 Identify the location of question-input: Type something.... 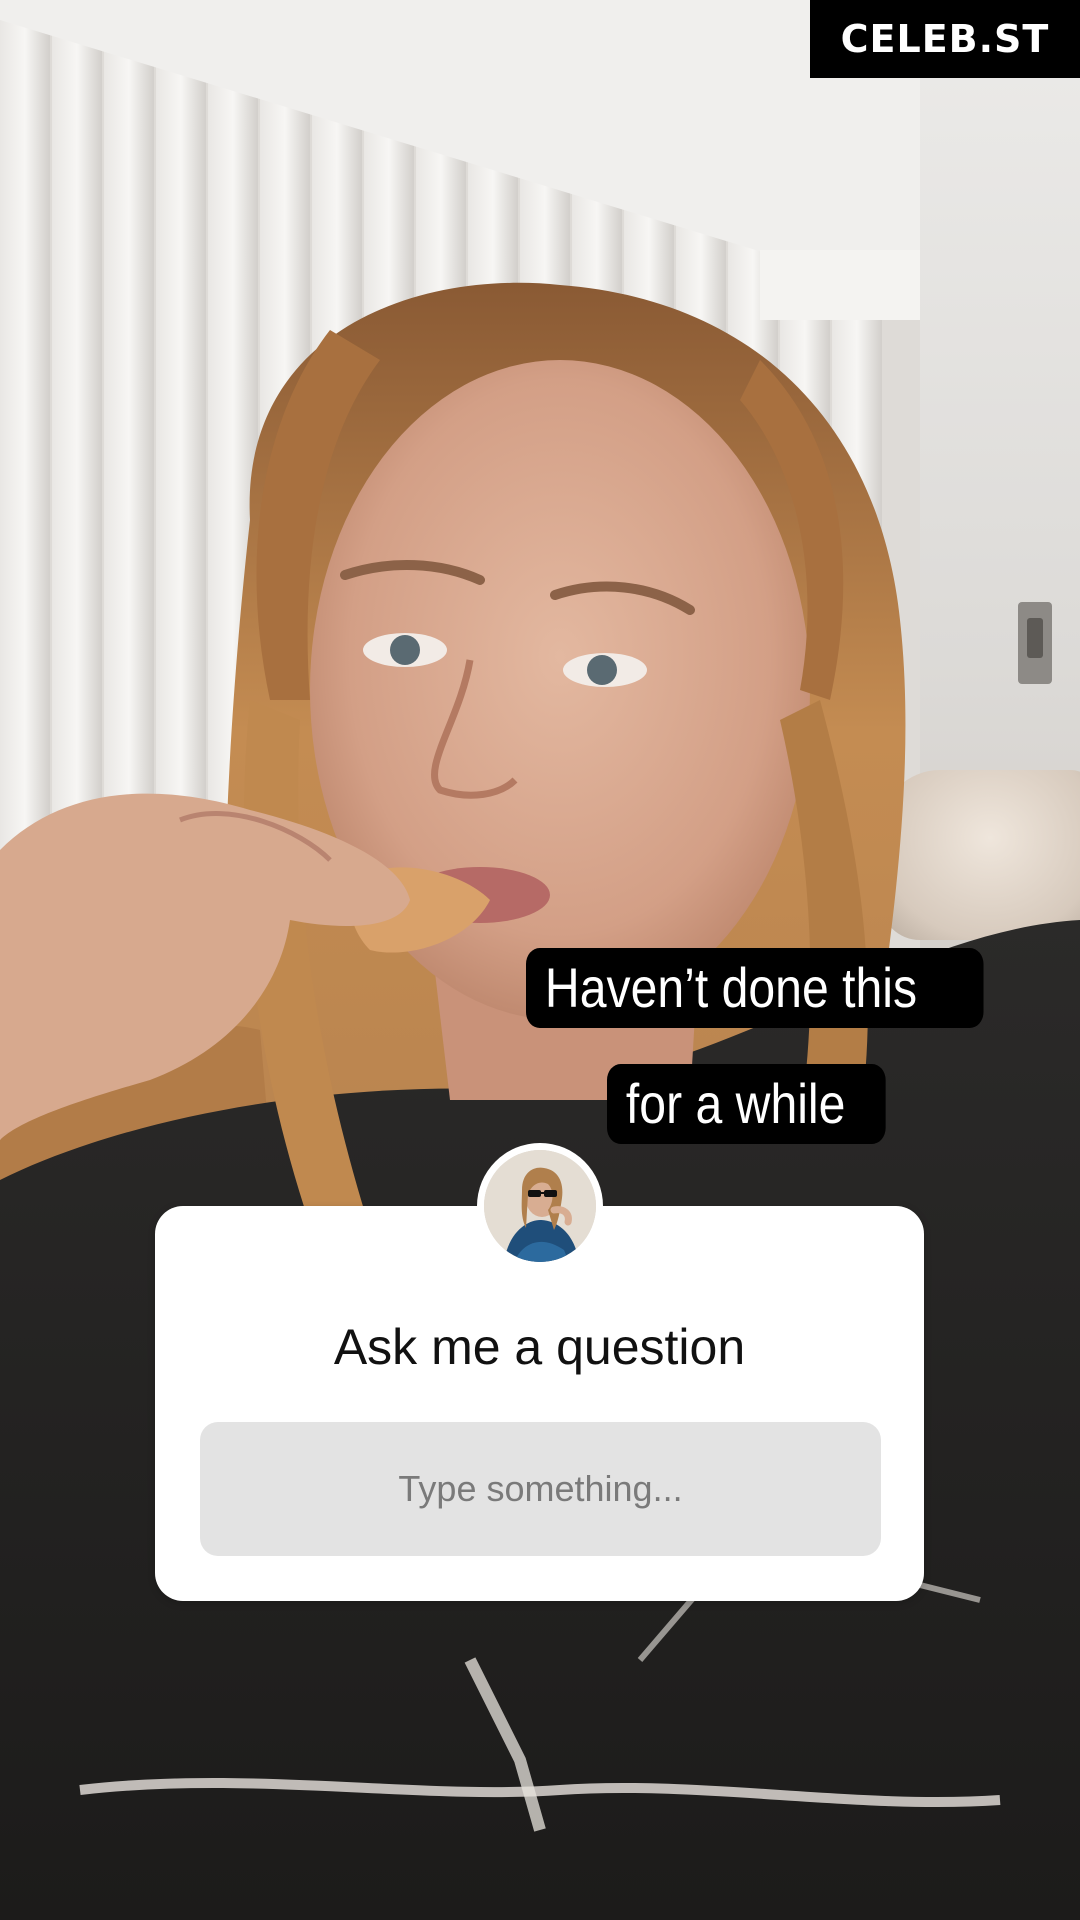
(540, 1489).